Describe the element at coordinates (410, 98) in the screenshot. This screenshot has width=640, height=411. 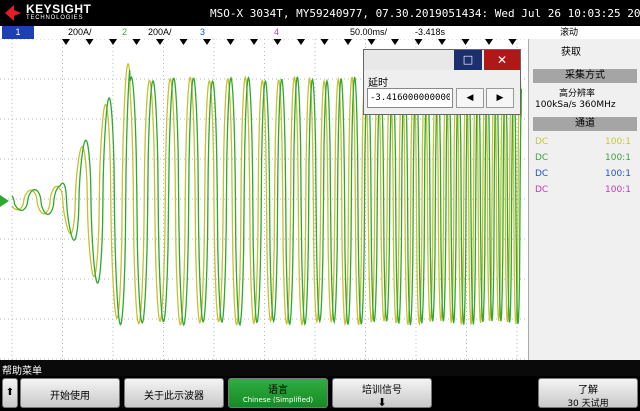
I see `delay-input` at that location.